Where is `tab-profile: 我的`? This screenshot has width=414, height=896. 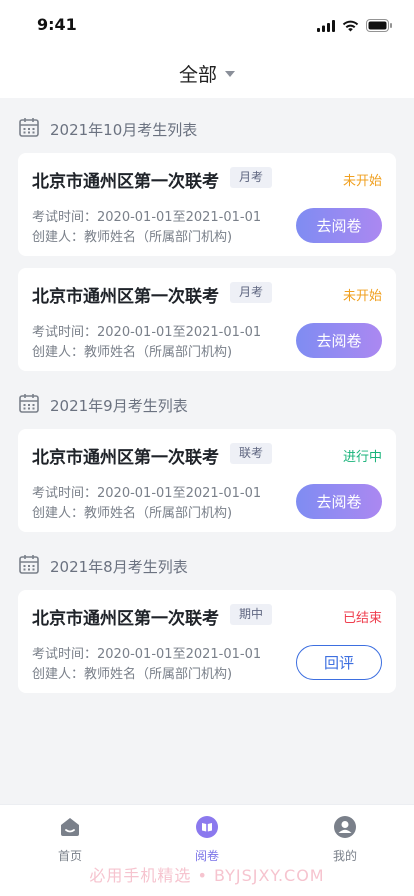 tab-profile: 我的 is located at coordinates (345, 840).